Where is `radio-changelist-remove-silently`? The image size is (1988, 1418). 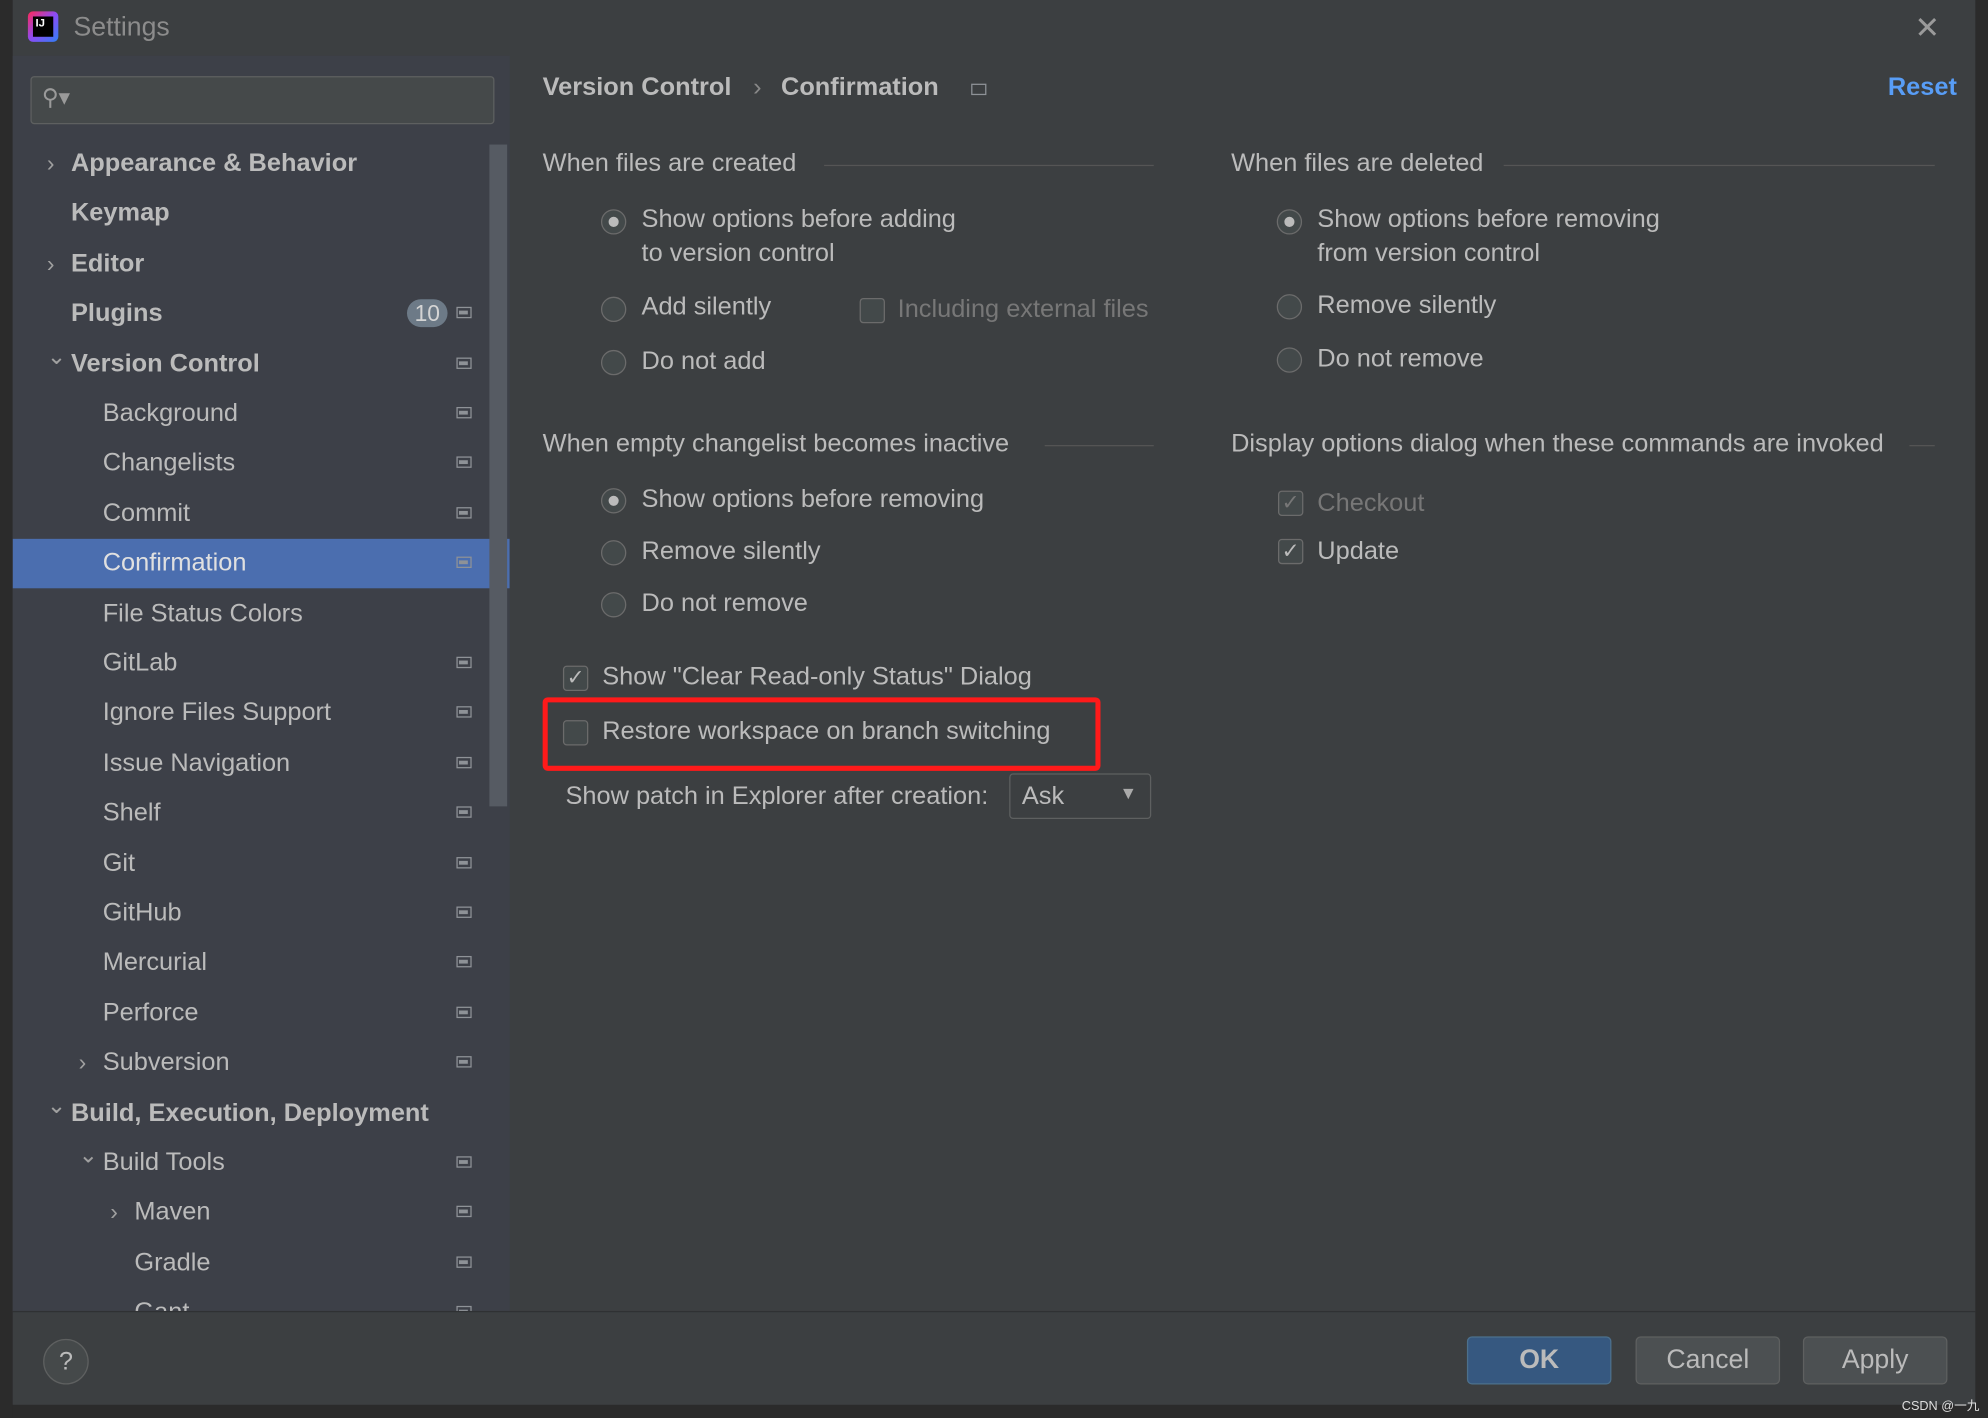
radio-changelist-remove-silently is located at coordinates (613, 553).